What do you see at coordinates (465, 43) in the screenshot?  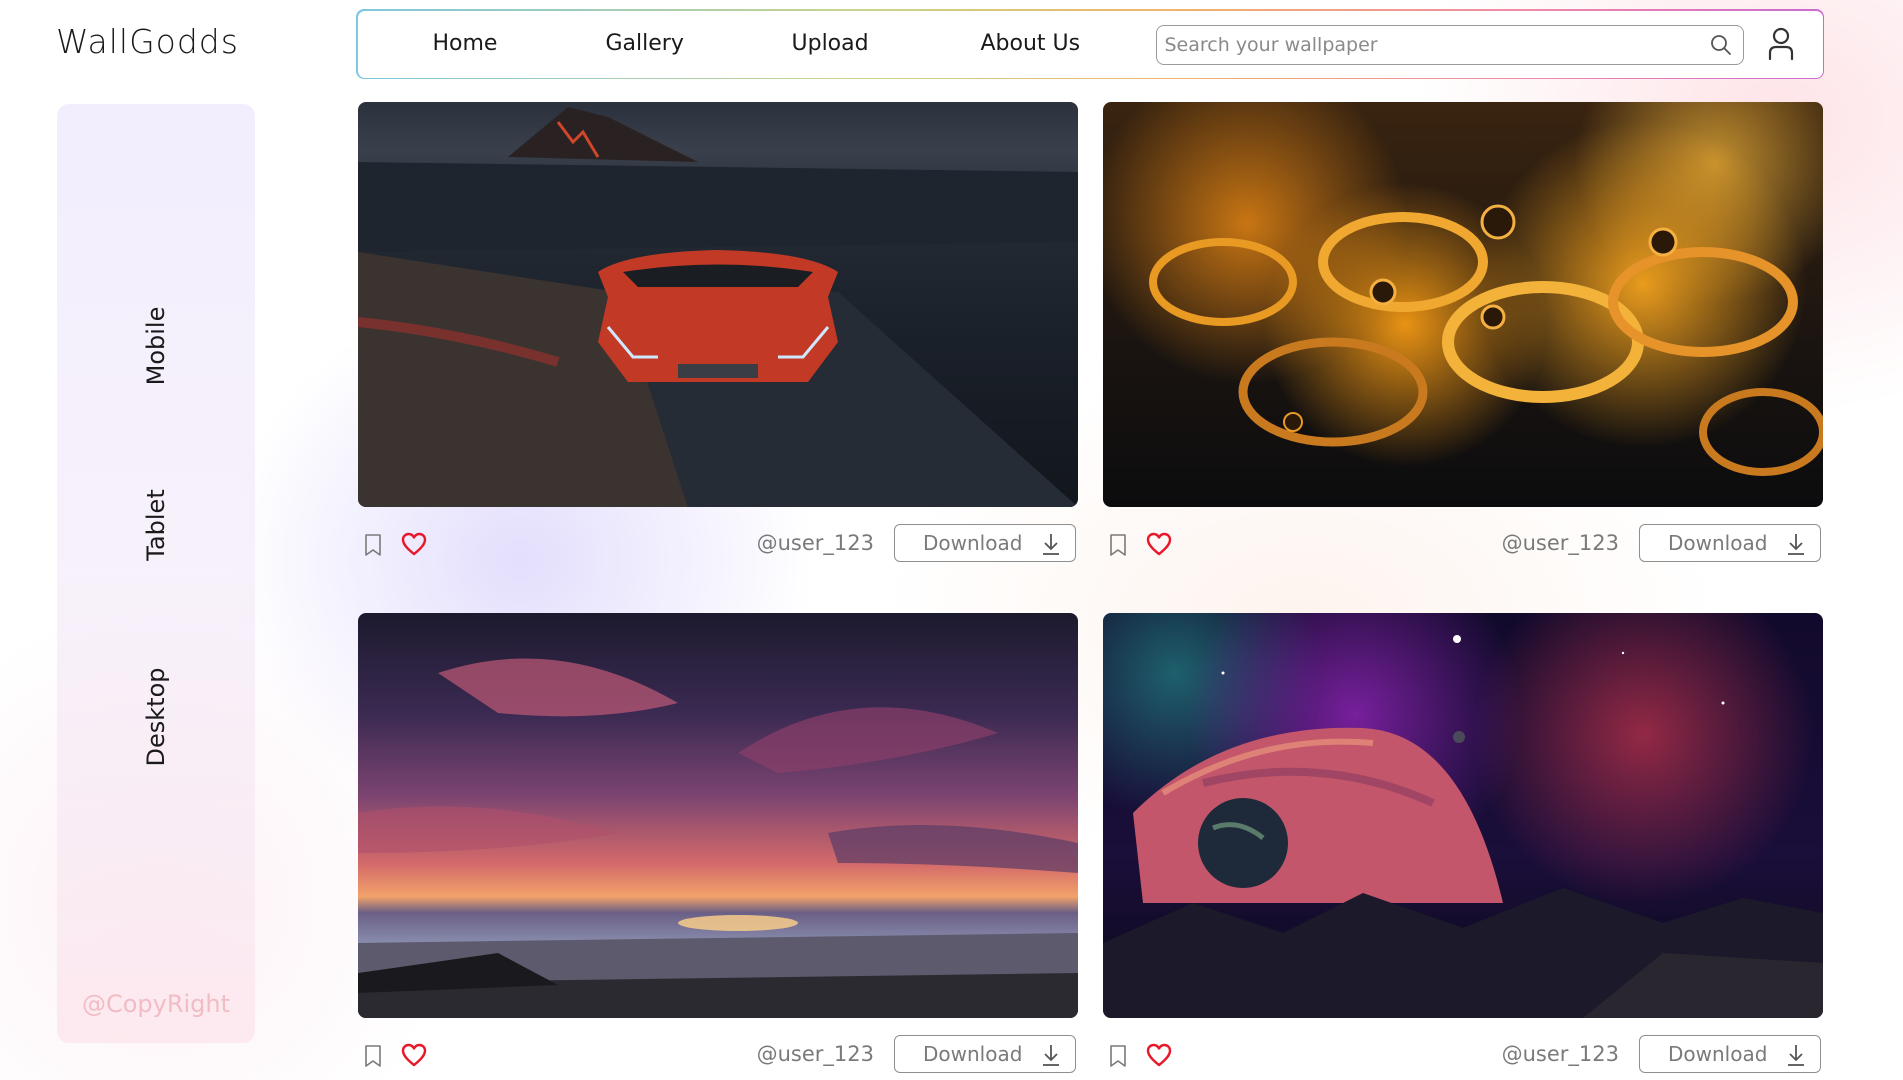 I see `nav-link-home: Home` at bounding box center [465, 43].